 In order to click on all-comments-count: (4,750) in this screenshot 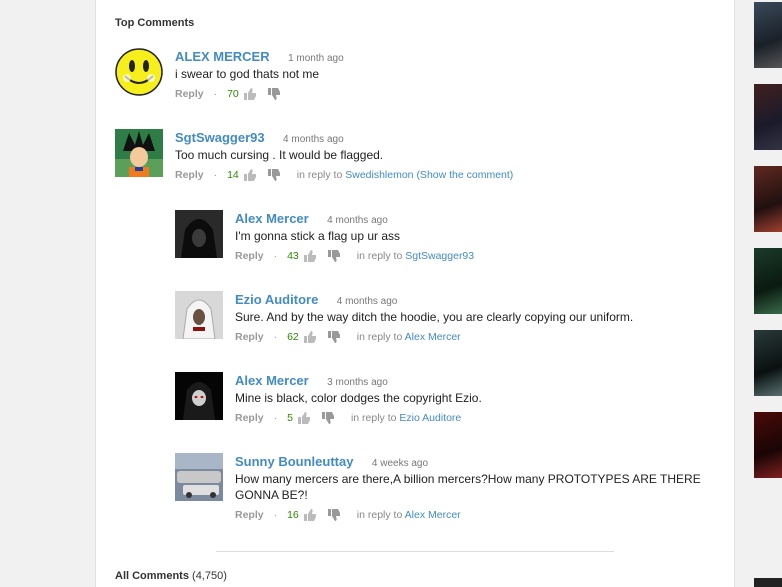, I will do `click(209, 576)`.